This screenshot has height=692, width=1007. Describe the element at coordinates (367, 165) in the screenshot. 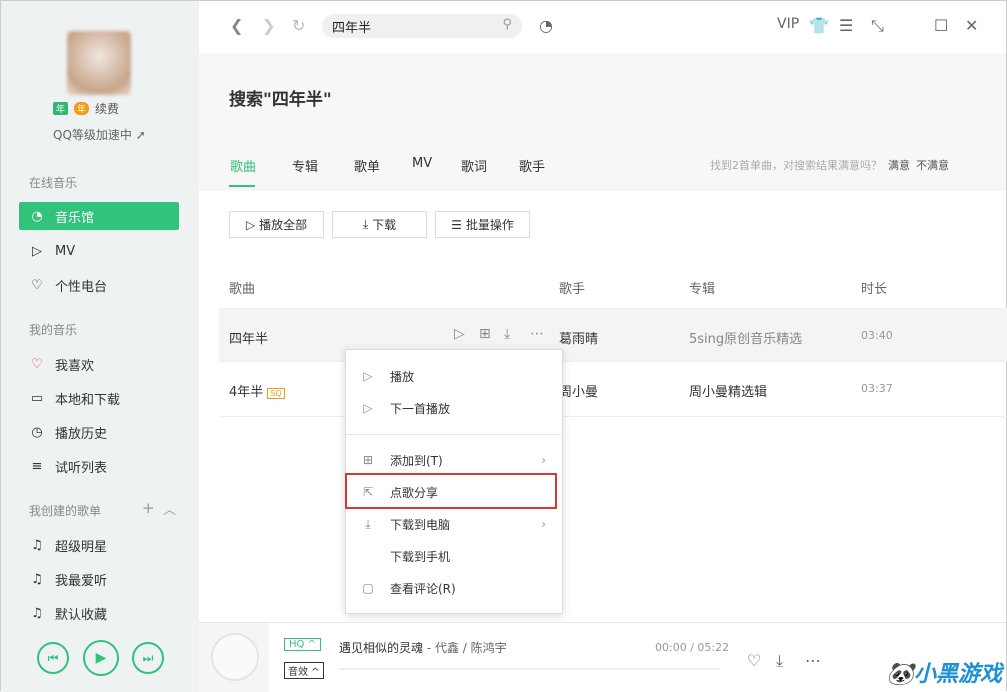

I see `tab-playlists: 歌单` at that location.